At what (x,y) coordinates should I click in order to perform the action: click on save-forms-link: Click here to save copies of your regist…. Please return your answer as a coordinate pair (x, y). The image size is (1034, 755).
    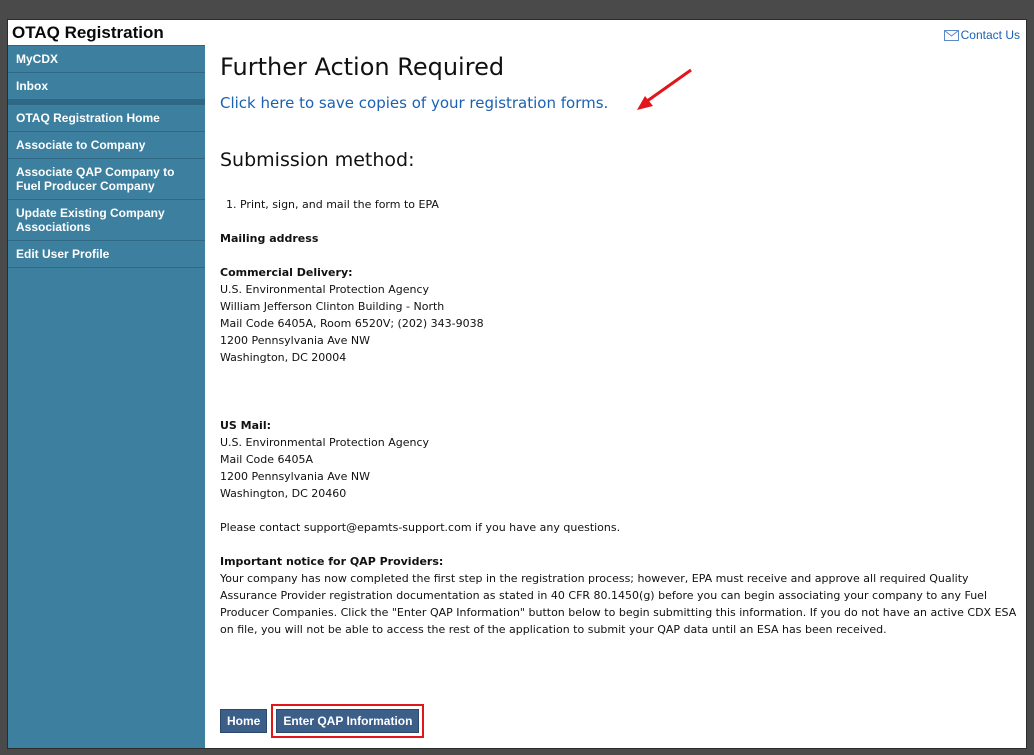
    Looking at the image, I should click on (414, 103).